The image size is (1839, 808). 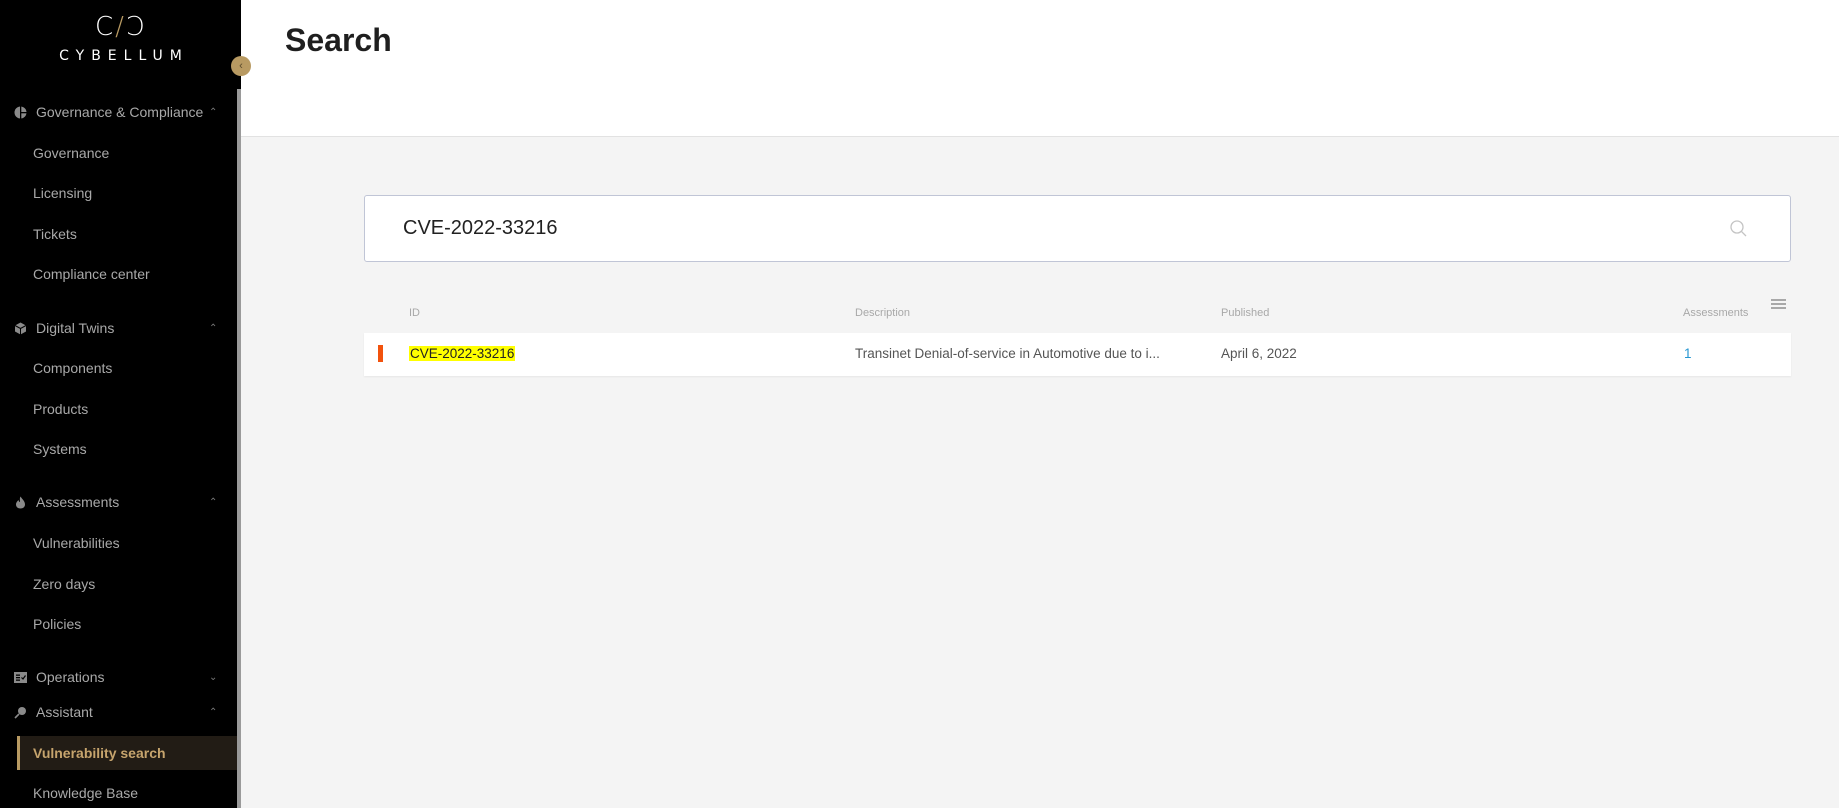 I want to click on column-menu-icon, so click(x=1778, y=305).